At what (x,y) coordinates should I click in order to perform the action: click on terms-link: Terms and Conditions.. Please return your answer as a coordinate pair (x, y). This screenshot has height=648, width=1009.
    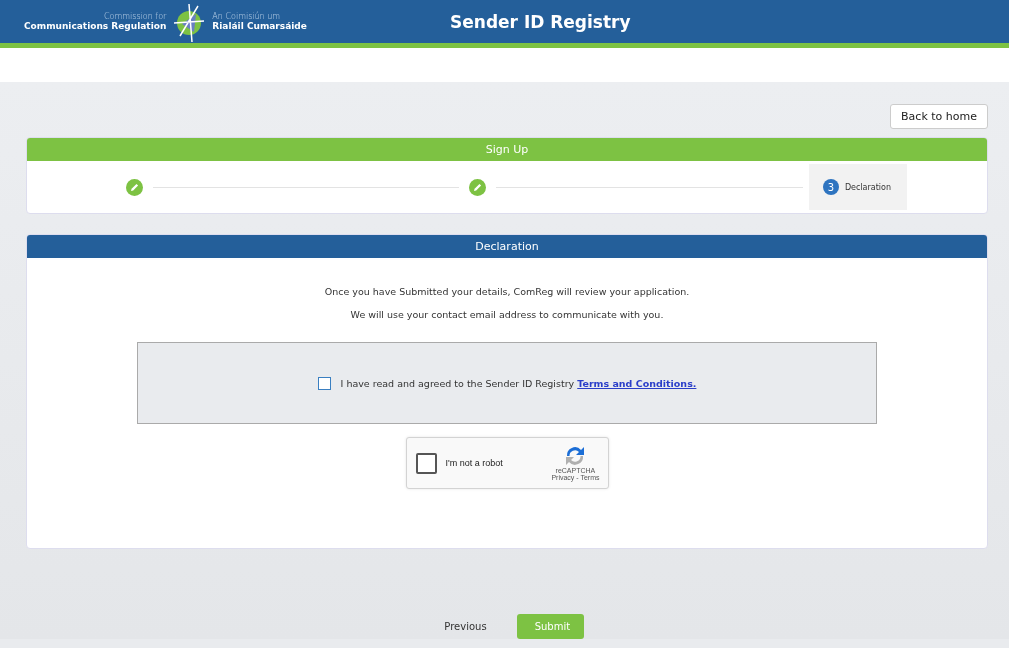
    Looking at the image, I should click on (637, 383).